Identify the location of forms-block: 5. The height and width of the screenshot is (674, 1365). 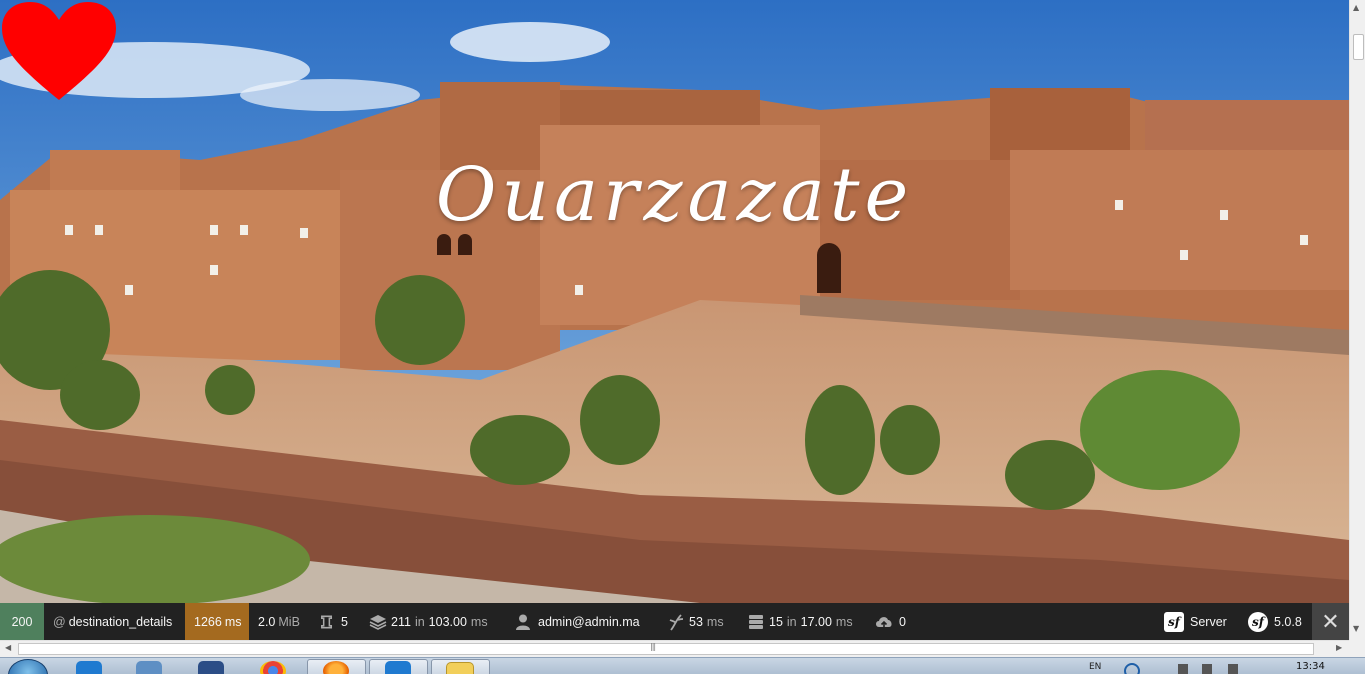
(333, 621).